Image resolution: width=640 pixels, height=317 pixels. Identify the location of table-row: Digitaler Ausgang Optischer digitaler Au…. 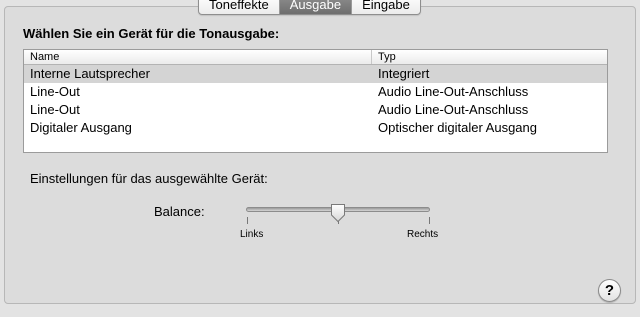
(315, 128).